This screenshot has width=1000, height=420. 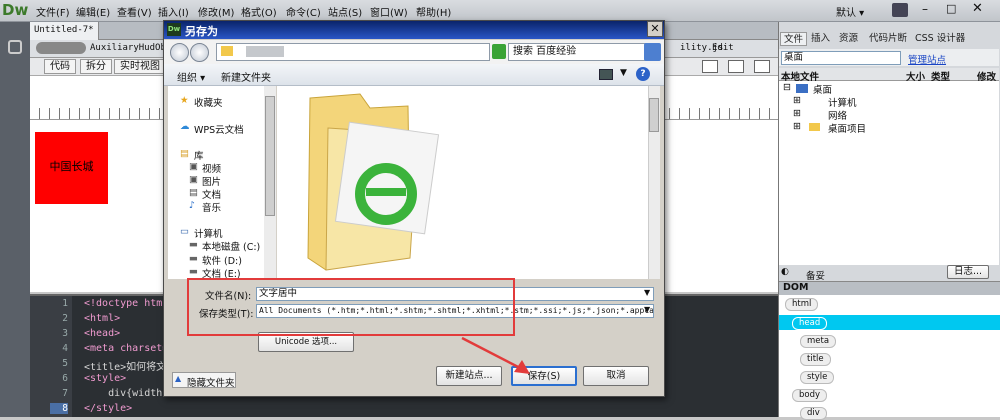 What do you see at coordinates (499, 51) in the screenshot?
I see `refresh-icon` at bounding box center [499, 51].